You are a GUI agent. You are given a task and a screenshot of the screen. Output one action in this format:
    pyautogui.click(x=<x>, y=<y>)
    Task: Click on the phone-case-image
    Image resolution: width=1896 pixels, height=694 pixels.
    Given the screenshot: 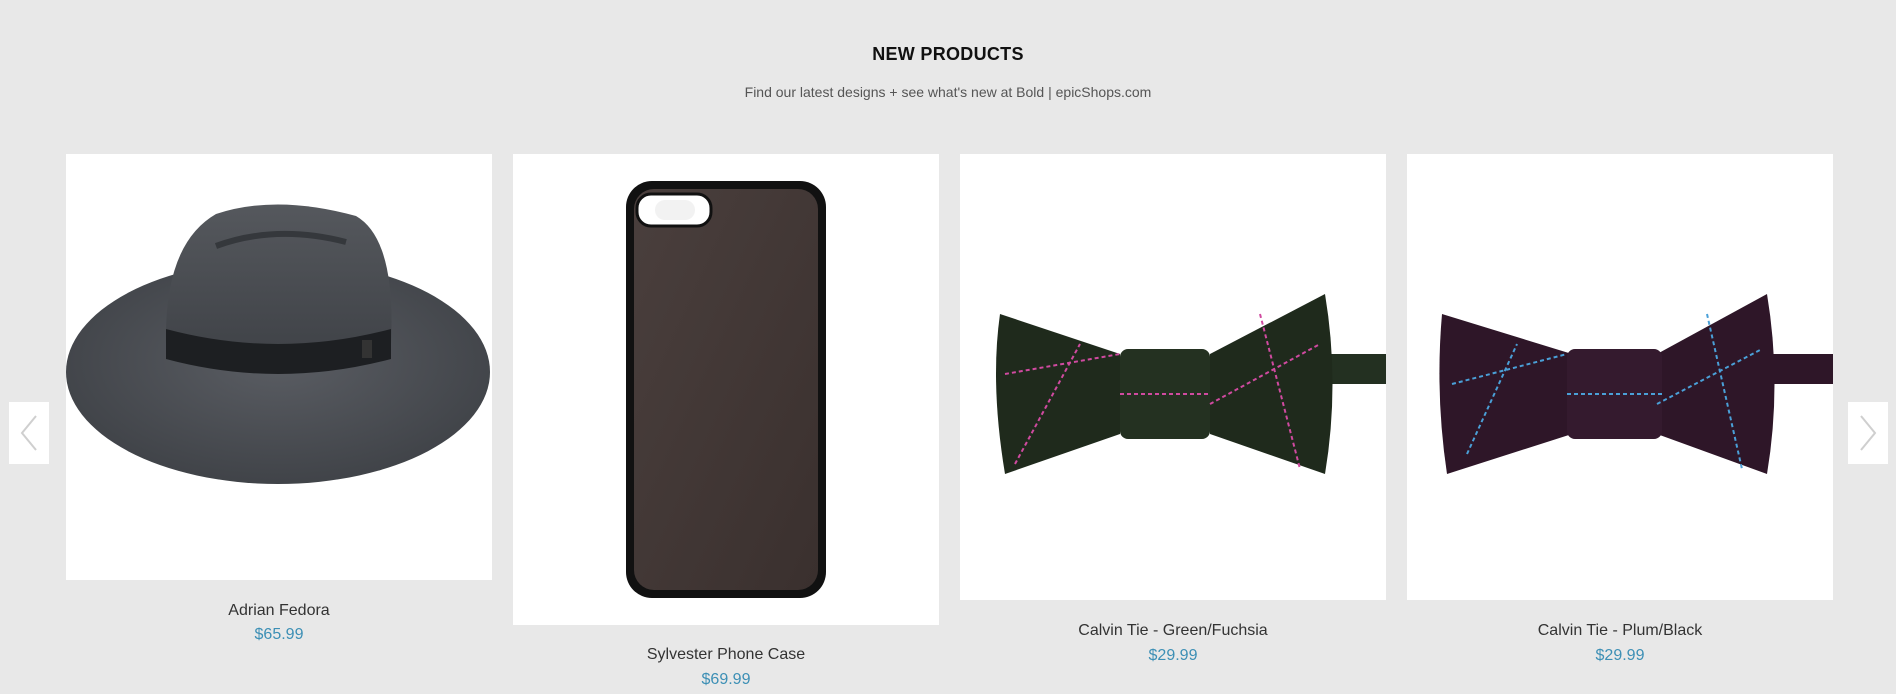 What is the action you would take?
    pyautogui.click(x=726, y=389)
    